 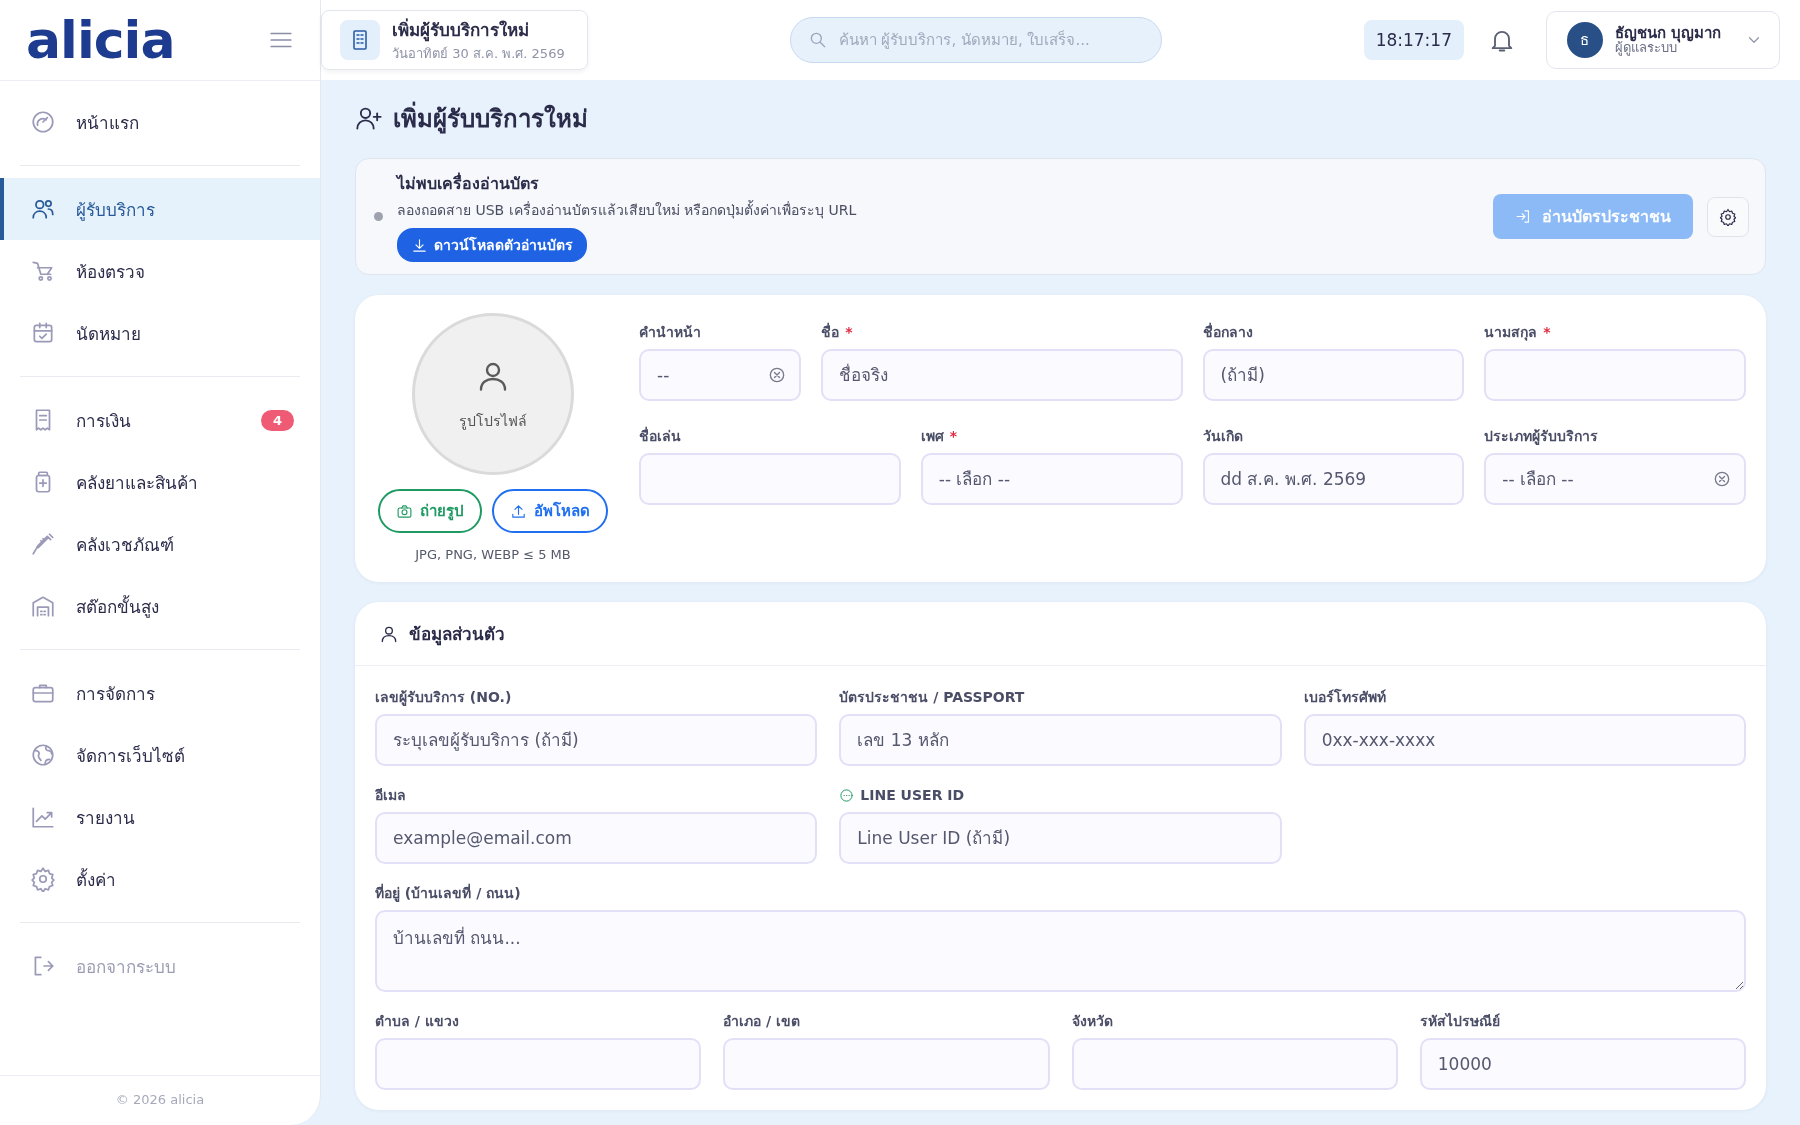 I want to click on field-label: ชื่อ, so click(x=830, y=331).